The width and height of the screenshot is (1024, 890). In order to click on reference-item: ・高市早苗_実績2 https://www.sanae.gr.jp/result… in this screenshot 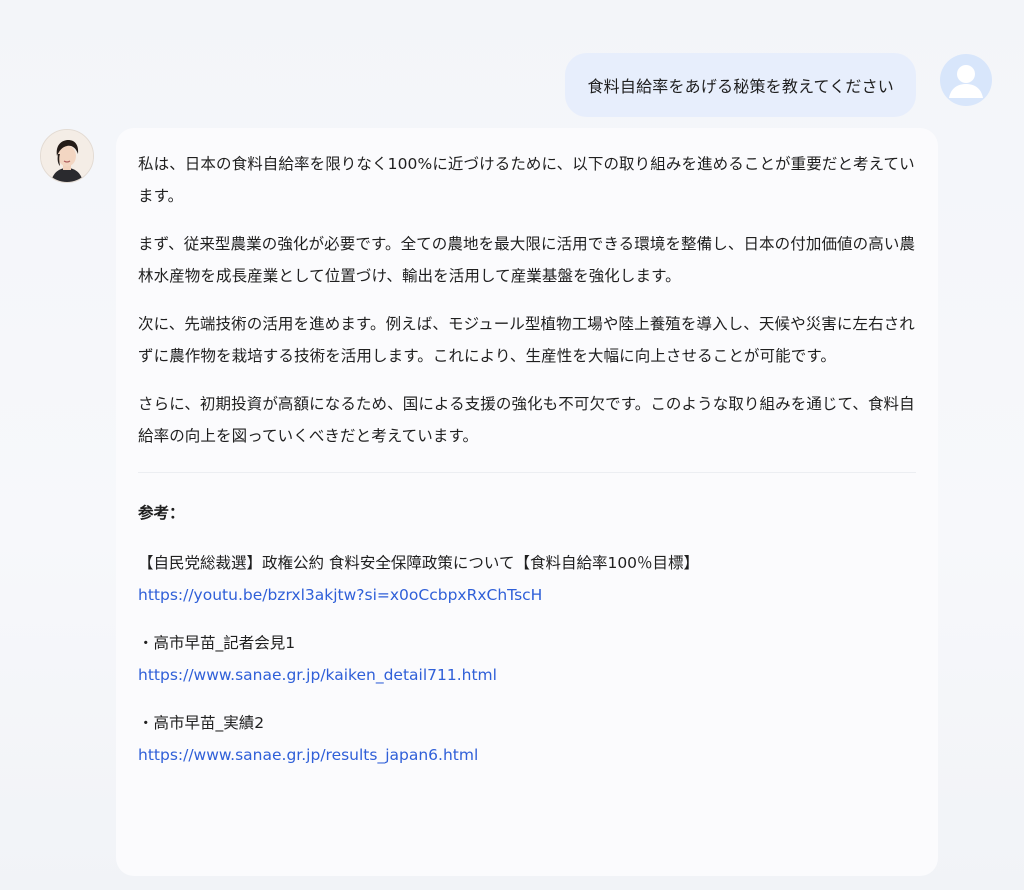, I will do `click(527, 739)`.